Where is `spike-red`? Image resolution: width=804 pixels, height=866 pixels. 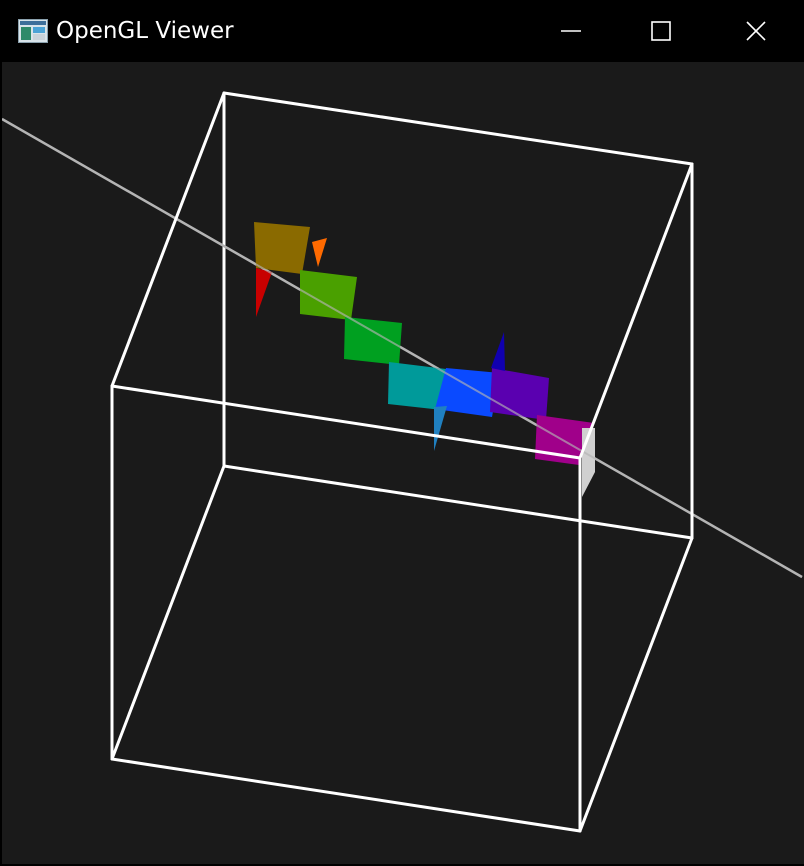 spike-red is located at coordinates (264, 292).